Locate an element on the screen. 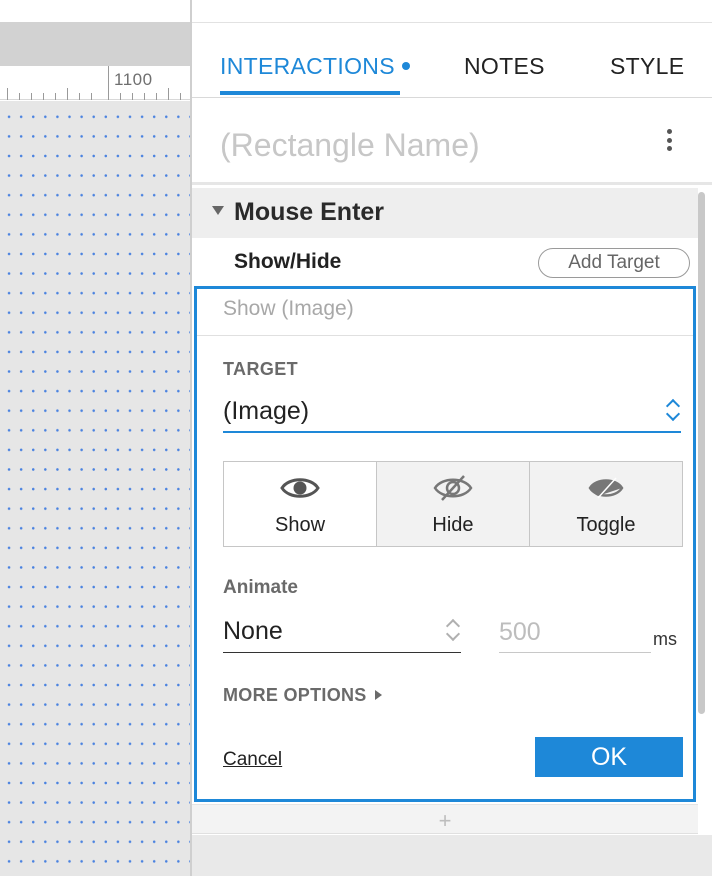  target-value: (Image) is located at coordinates (266, 411).